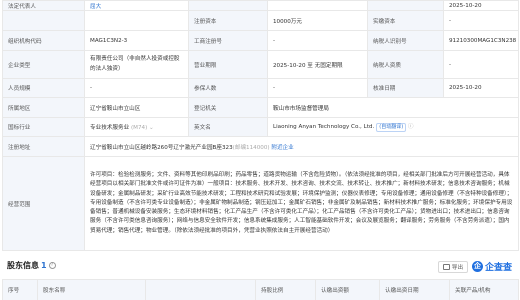  I want to click on taxpayer-id-label: 纳税人识别号, so click(405, 40).